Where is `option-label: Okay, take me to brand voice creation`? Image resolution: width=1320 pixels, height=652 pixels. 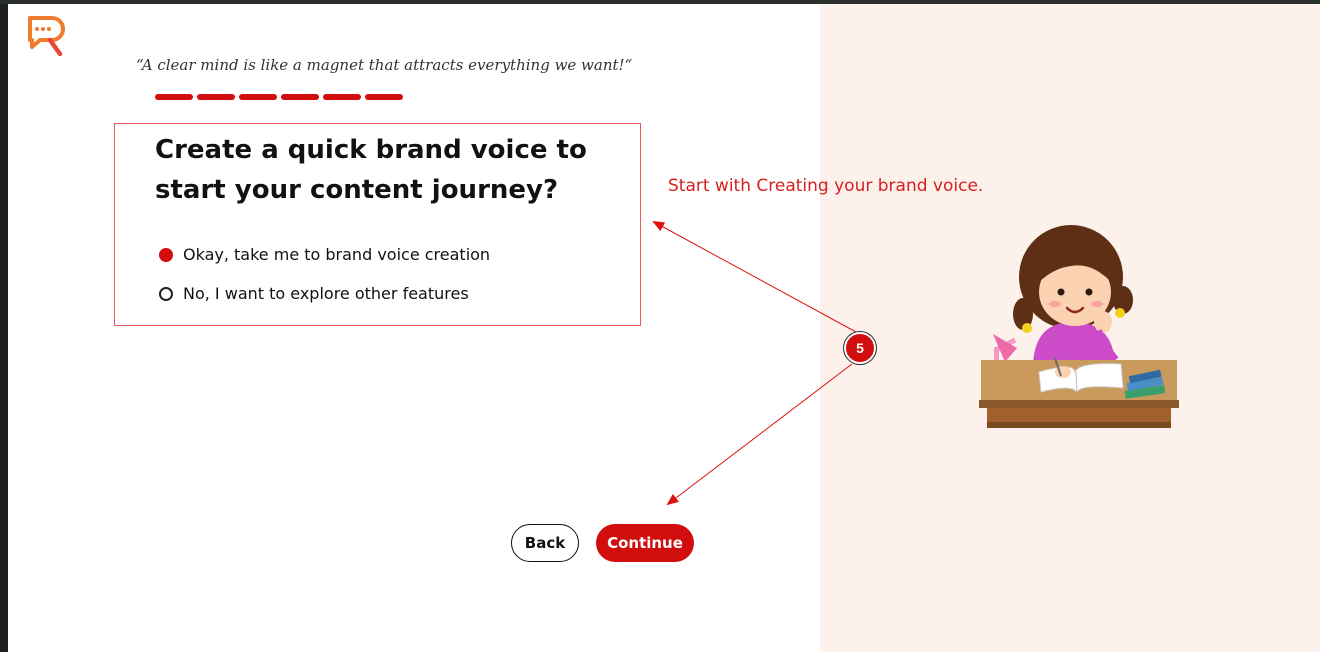 option-label: Okay, take me to brand voice creation is located at coordinates (337, 254).